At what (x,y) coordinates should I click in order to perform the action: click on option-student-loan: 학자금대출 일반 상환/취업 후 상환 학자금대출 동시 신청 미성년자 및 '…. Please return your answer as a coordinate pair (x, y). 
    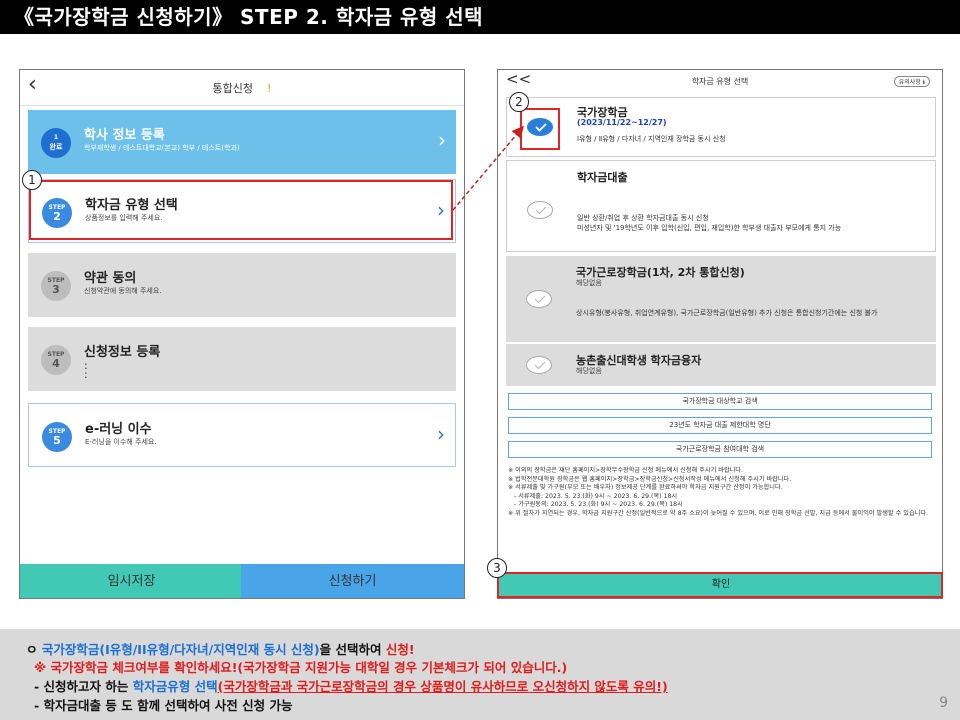
    Looking at the image, I should click on (721, 206).